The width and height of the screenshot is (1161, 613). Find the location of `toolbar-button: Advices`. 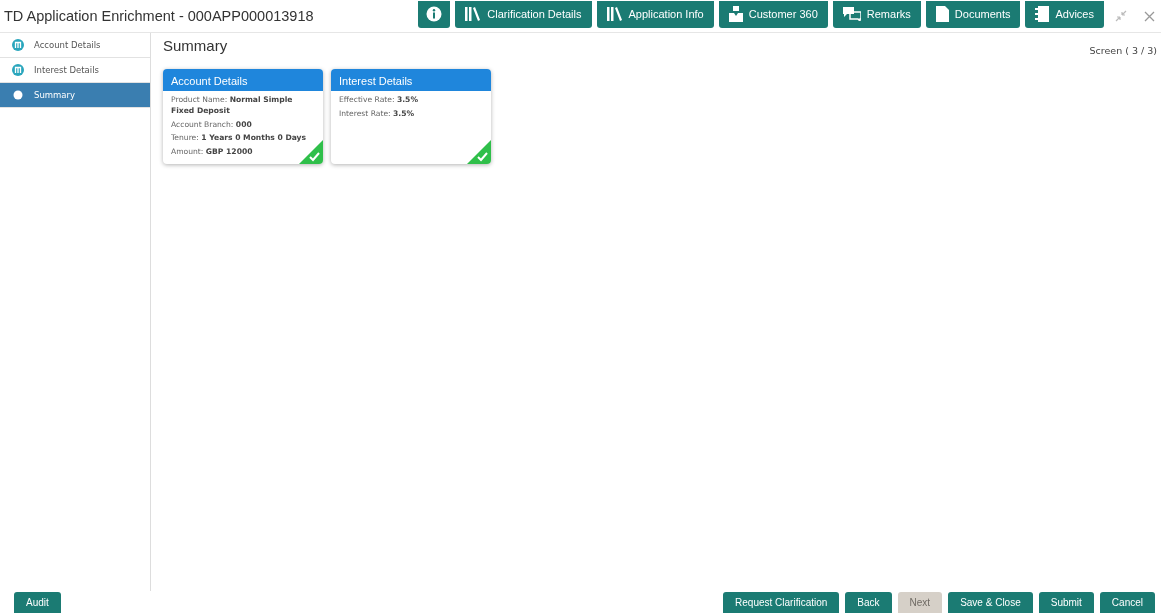

toolbar-button: Advices is located at coordinates (1064, 14).